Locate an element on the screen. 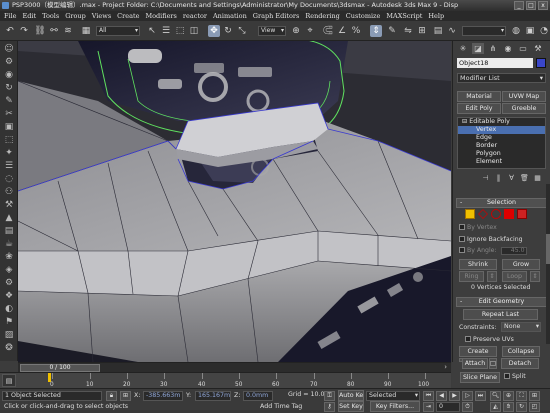  display-tab-icon: ▭ is located at coordinates (523, 48).